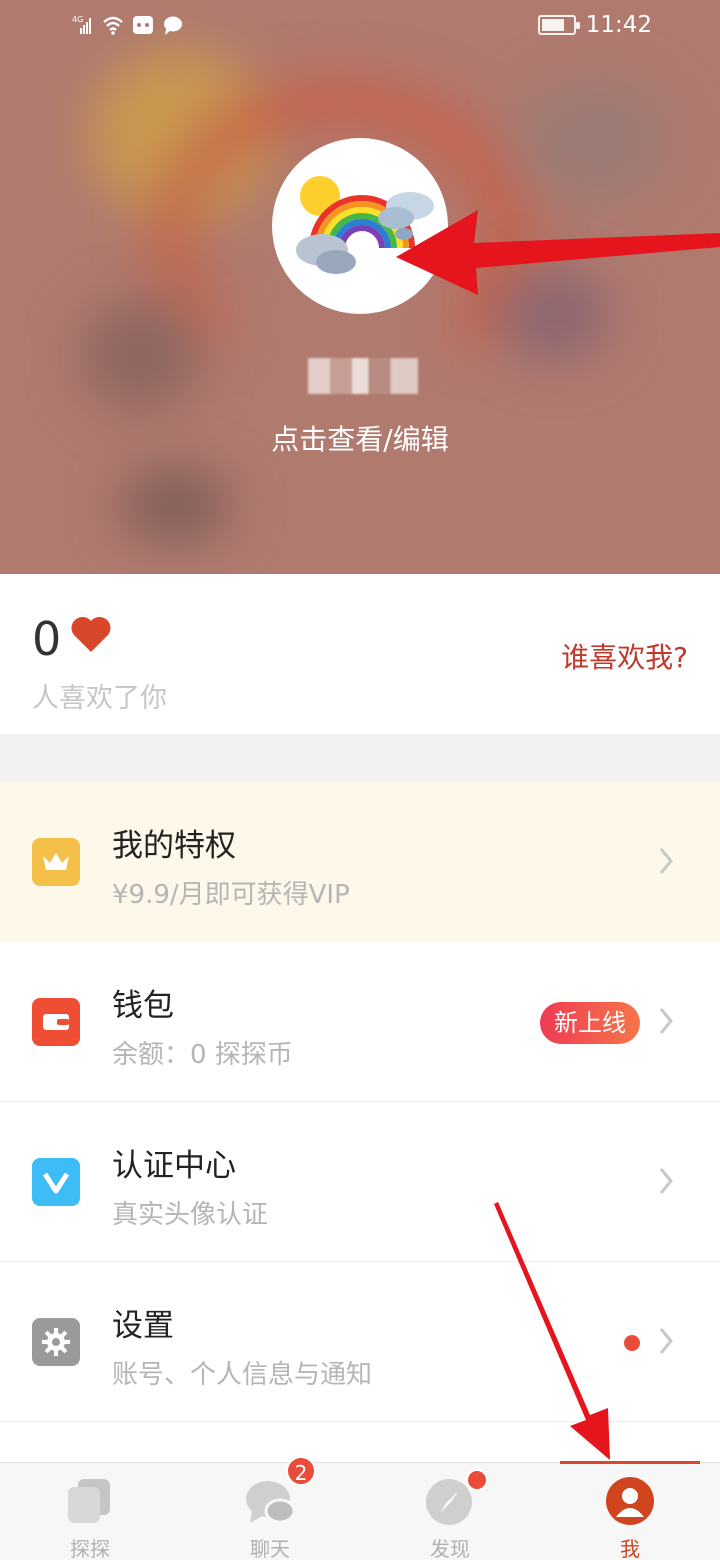  I want to click on privilege-menu-item: 我的特权 ¥9.9/月即可获得VIP, so click(360, 862).